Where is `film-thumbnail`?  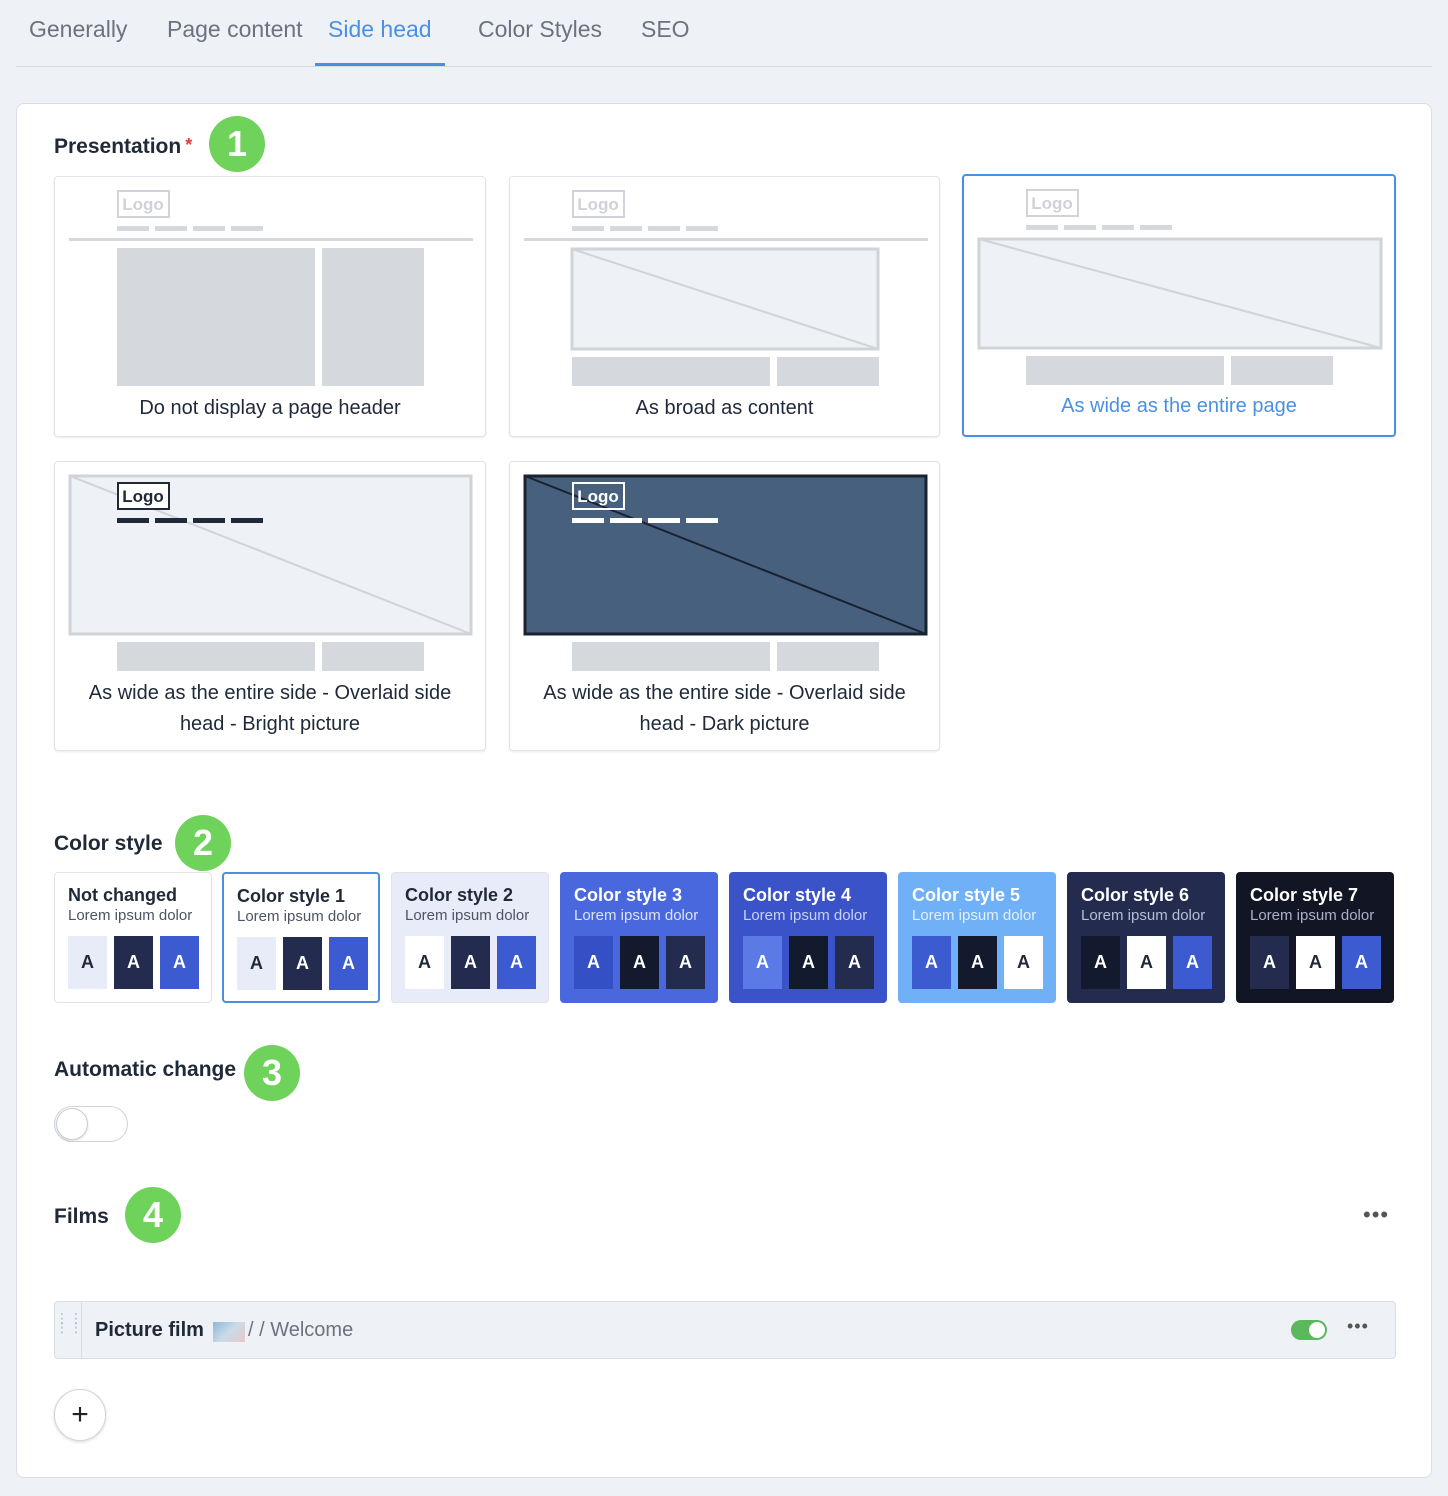 film-thumbnail is located at coordinates (229, 1332).